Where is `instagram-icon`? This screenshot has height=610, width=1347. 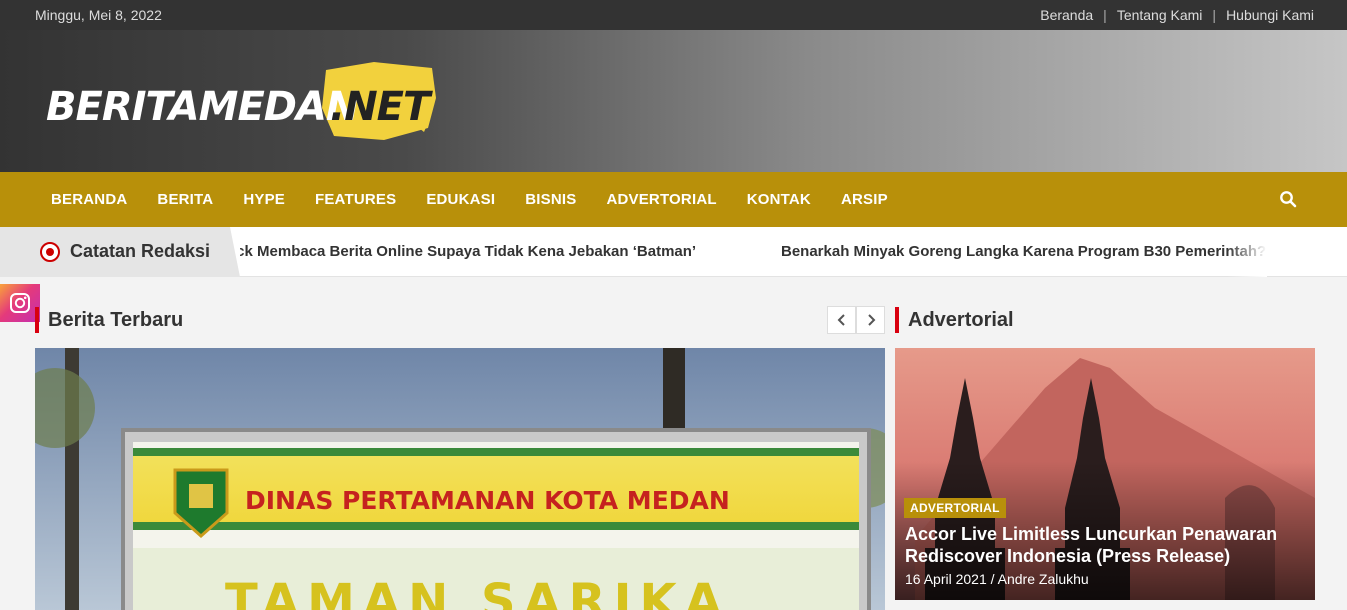
instagram-icon is located at coordinates (20, 303).